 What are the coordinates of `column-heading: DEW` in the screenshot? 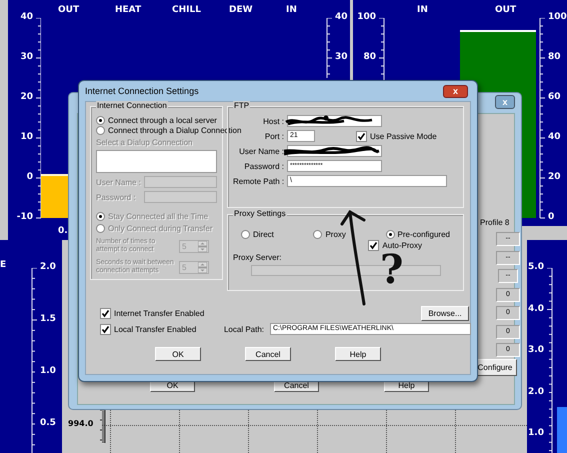 It's located at (241, 10).